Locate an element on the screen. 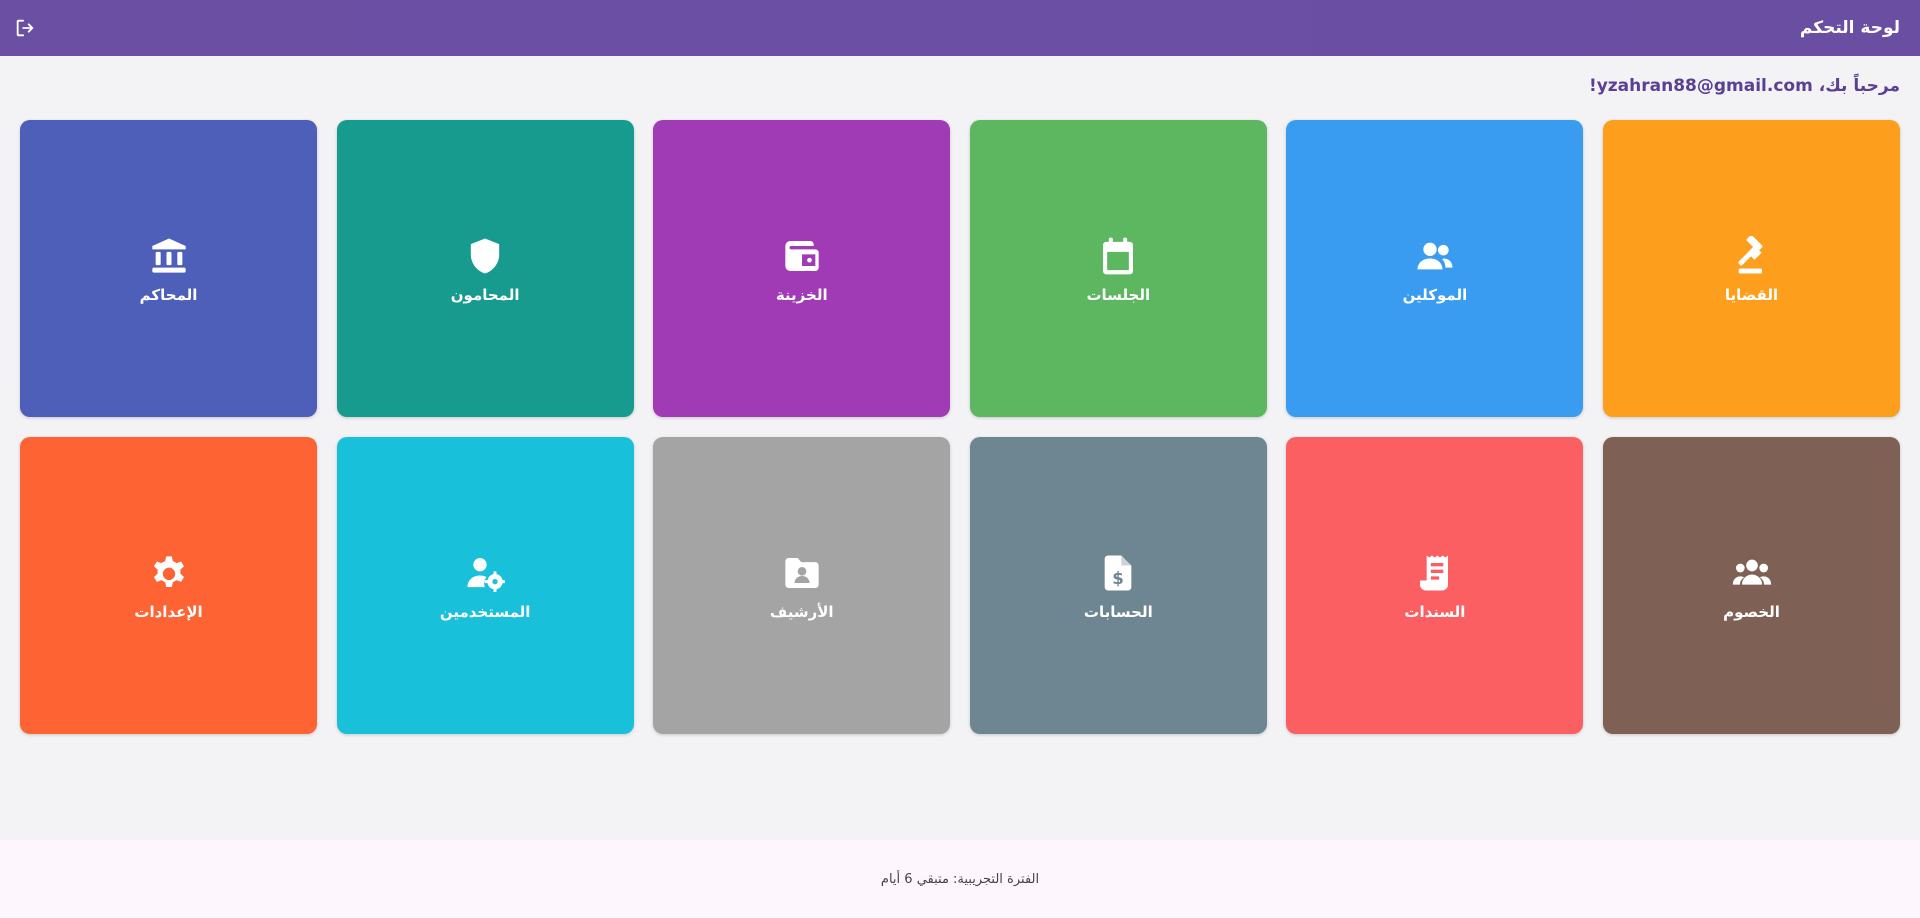 The width and height of the screenshot is (1920, 918). tile-label: المحاكم is located at coordinates (168, 294).